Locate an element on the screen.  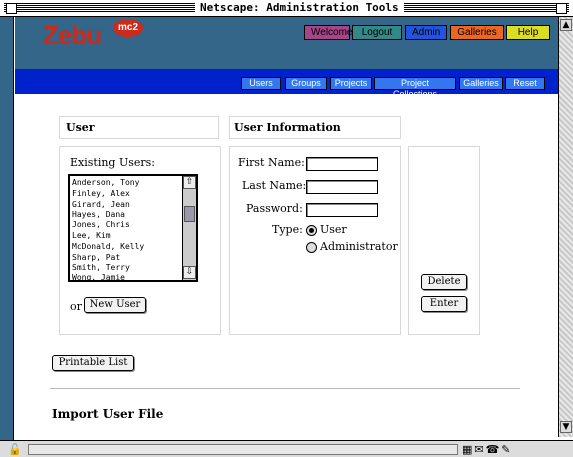
list-item: Anderson, Tony is located at coordinates (127, 182).